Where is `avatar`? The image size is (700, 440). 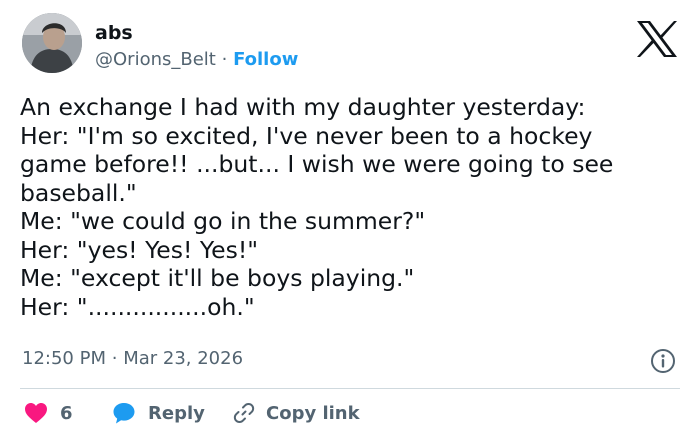
avatar is located at coordinates (52, 43).